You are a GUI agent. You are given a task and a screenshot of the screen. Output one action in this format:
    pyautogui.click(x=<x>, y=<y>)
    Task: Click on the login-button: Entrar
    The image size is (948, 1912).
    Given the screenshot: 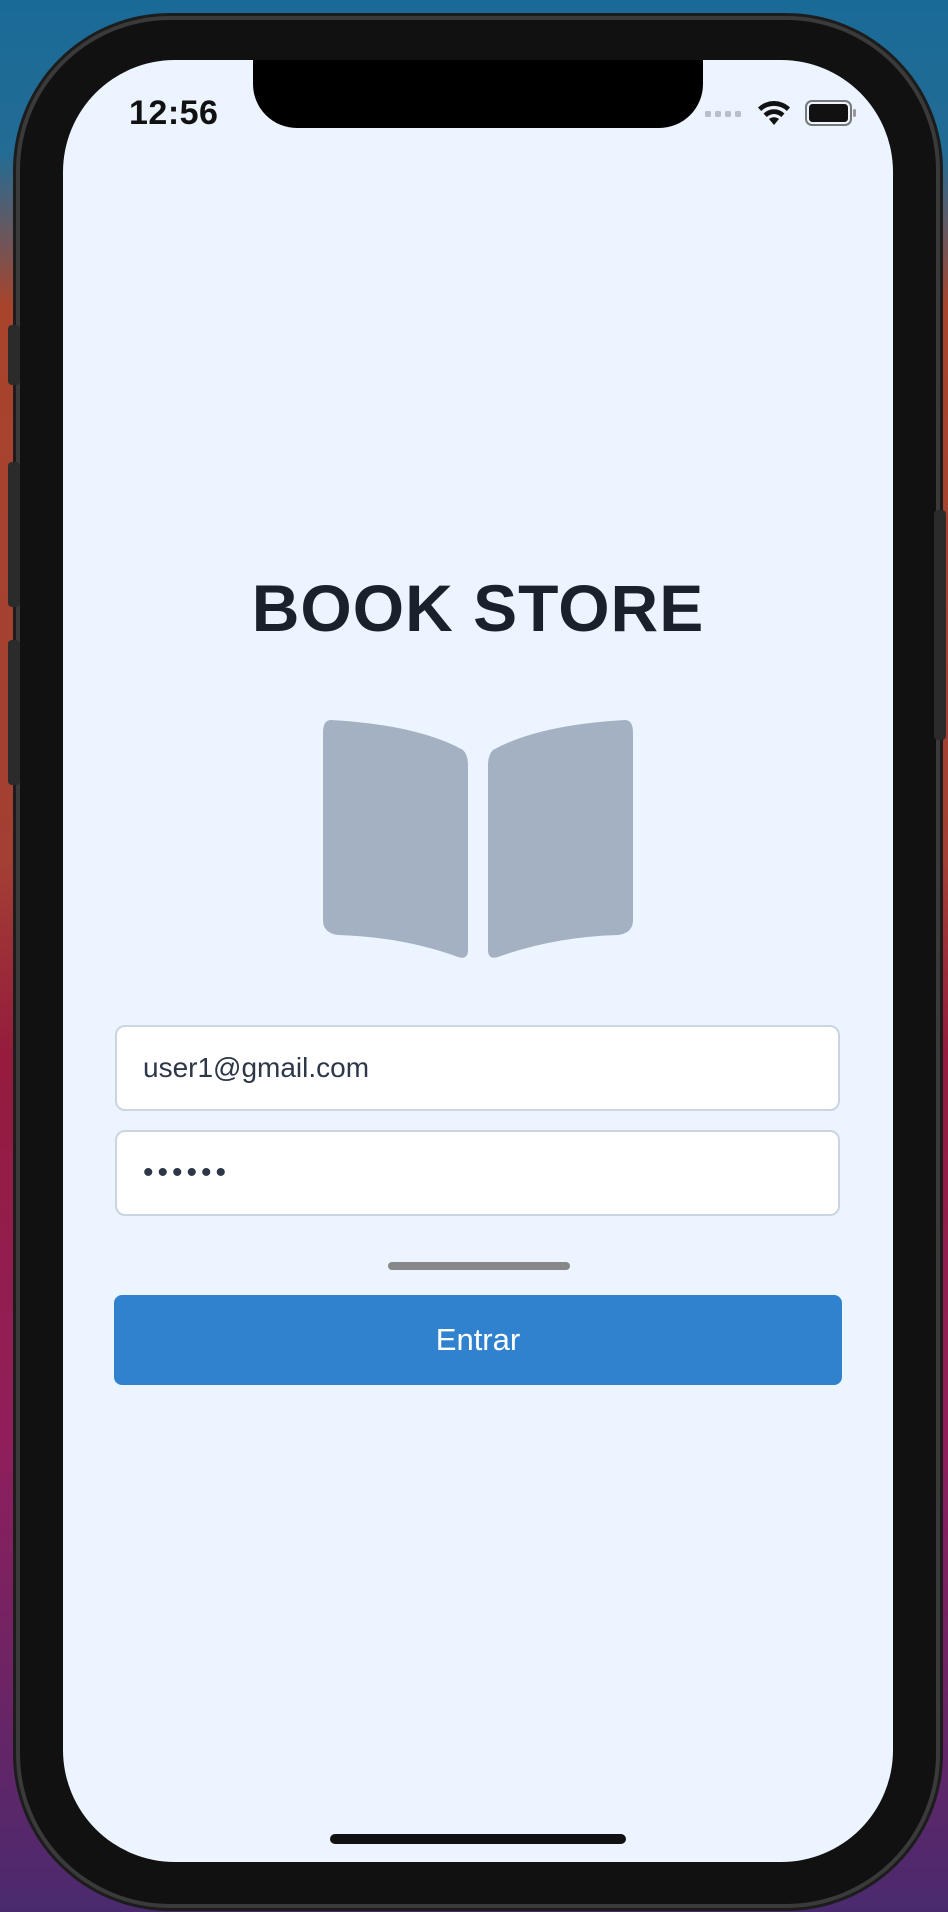 What is the action you would take?
    pyautogui.click(x=478, y=1340)
    